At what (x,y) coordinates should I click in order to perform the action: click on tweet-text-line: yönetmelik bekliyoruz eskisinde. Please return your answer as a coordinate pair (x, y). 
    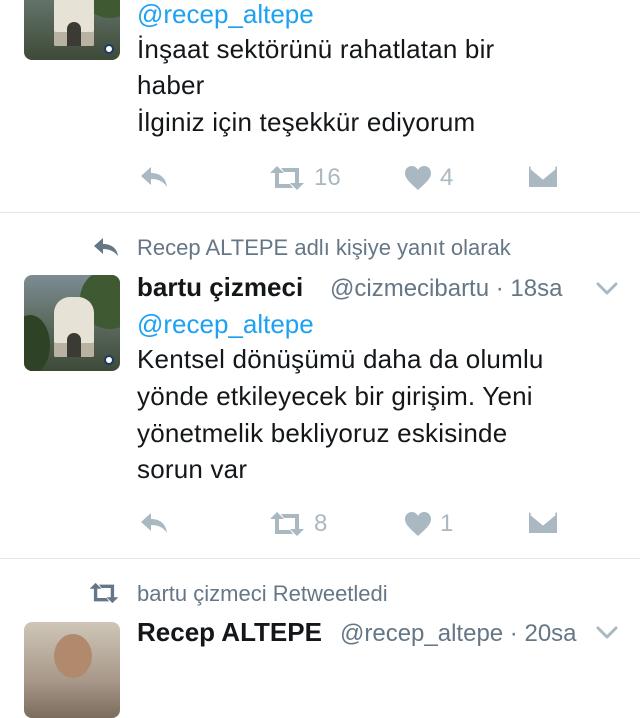
    Looking at the image, I should click on (322, 433).